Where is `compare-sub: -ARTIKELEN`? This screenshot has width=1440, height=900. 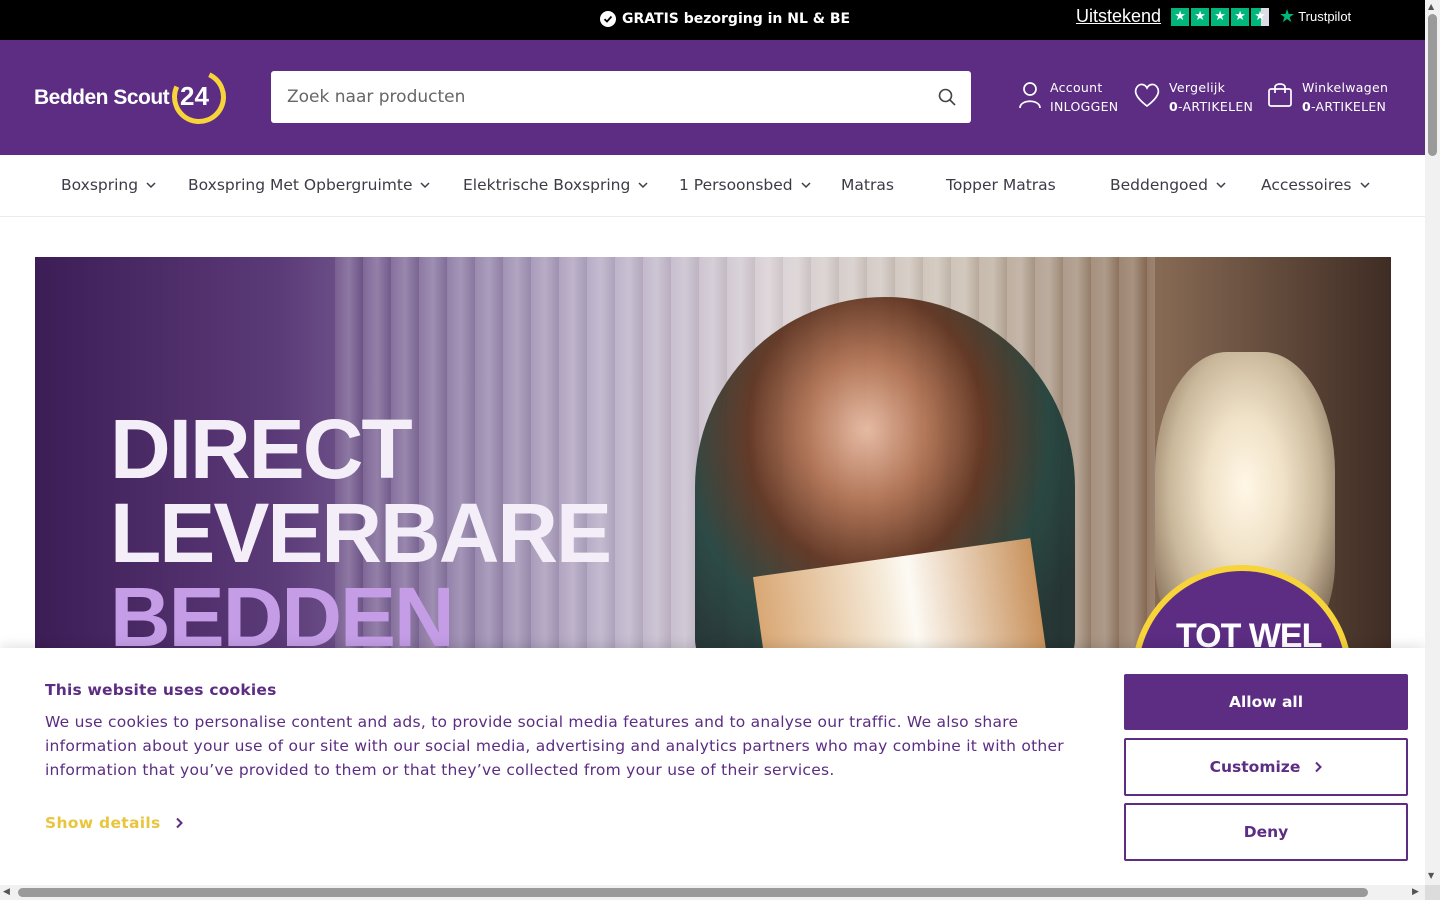 compare-sub: -ARTIKELEN is located at coordinates (1216, 106).